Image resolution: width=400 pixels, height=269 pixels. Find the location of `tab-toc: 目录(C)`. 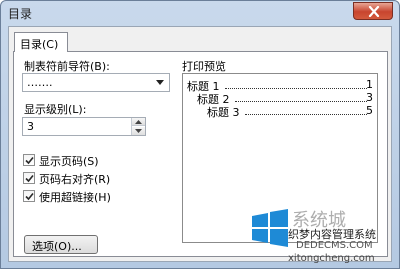

tab-toc: 目录(C) is located at coordinates (41, 42).